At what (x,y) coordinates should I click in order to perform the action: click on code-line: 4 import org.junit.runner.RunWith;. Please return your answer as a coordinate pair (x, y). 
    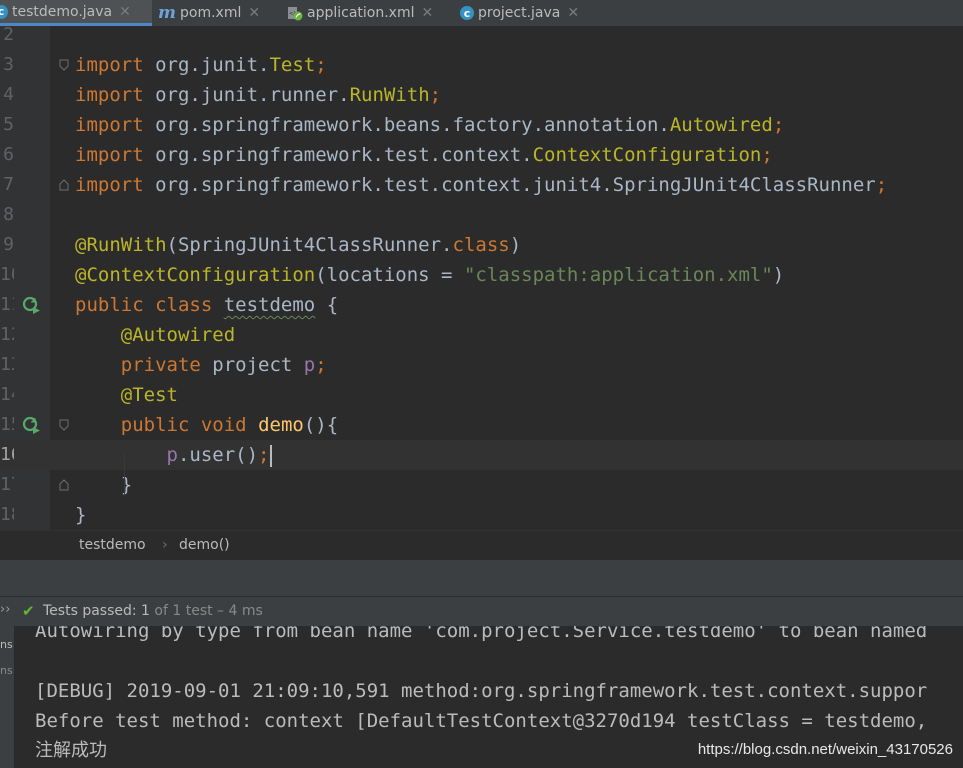
    Looking at the image, I should click on (222, 95).